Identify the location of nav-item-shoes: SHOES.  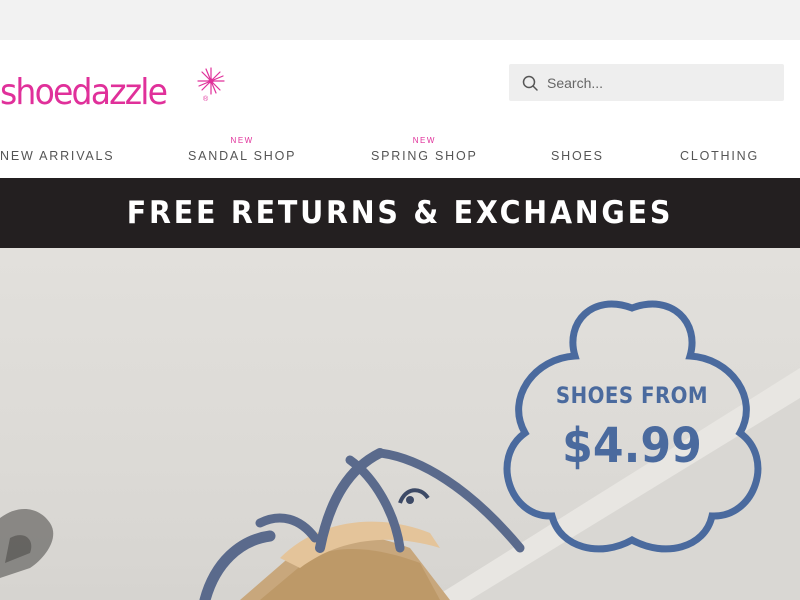
(577, 150).